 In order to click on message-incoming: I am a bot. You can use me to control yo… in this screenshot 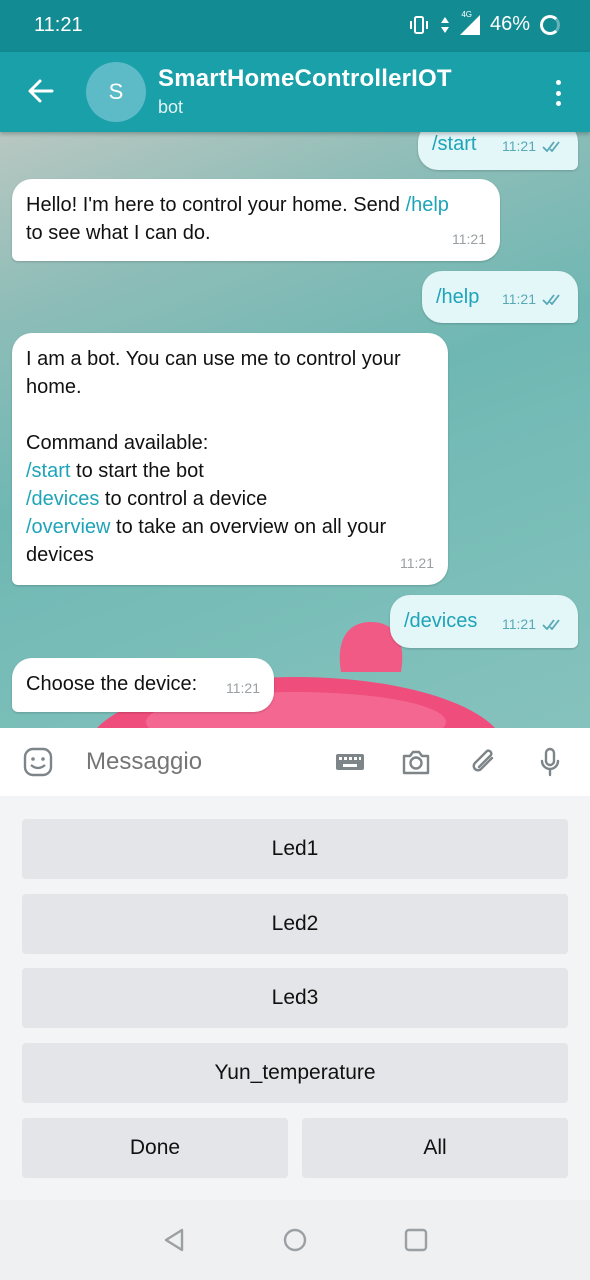, I will do `click(230, 459)`.